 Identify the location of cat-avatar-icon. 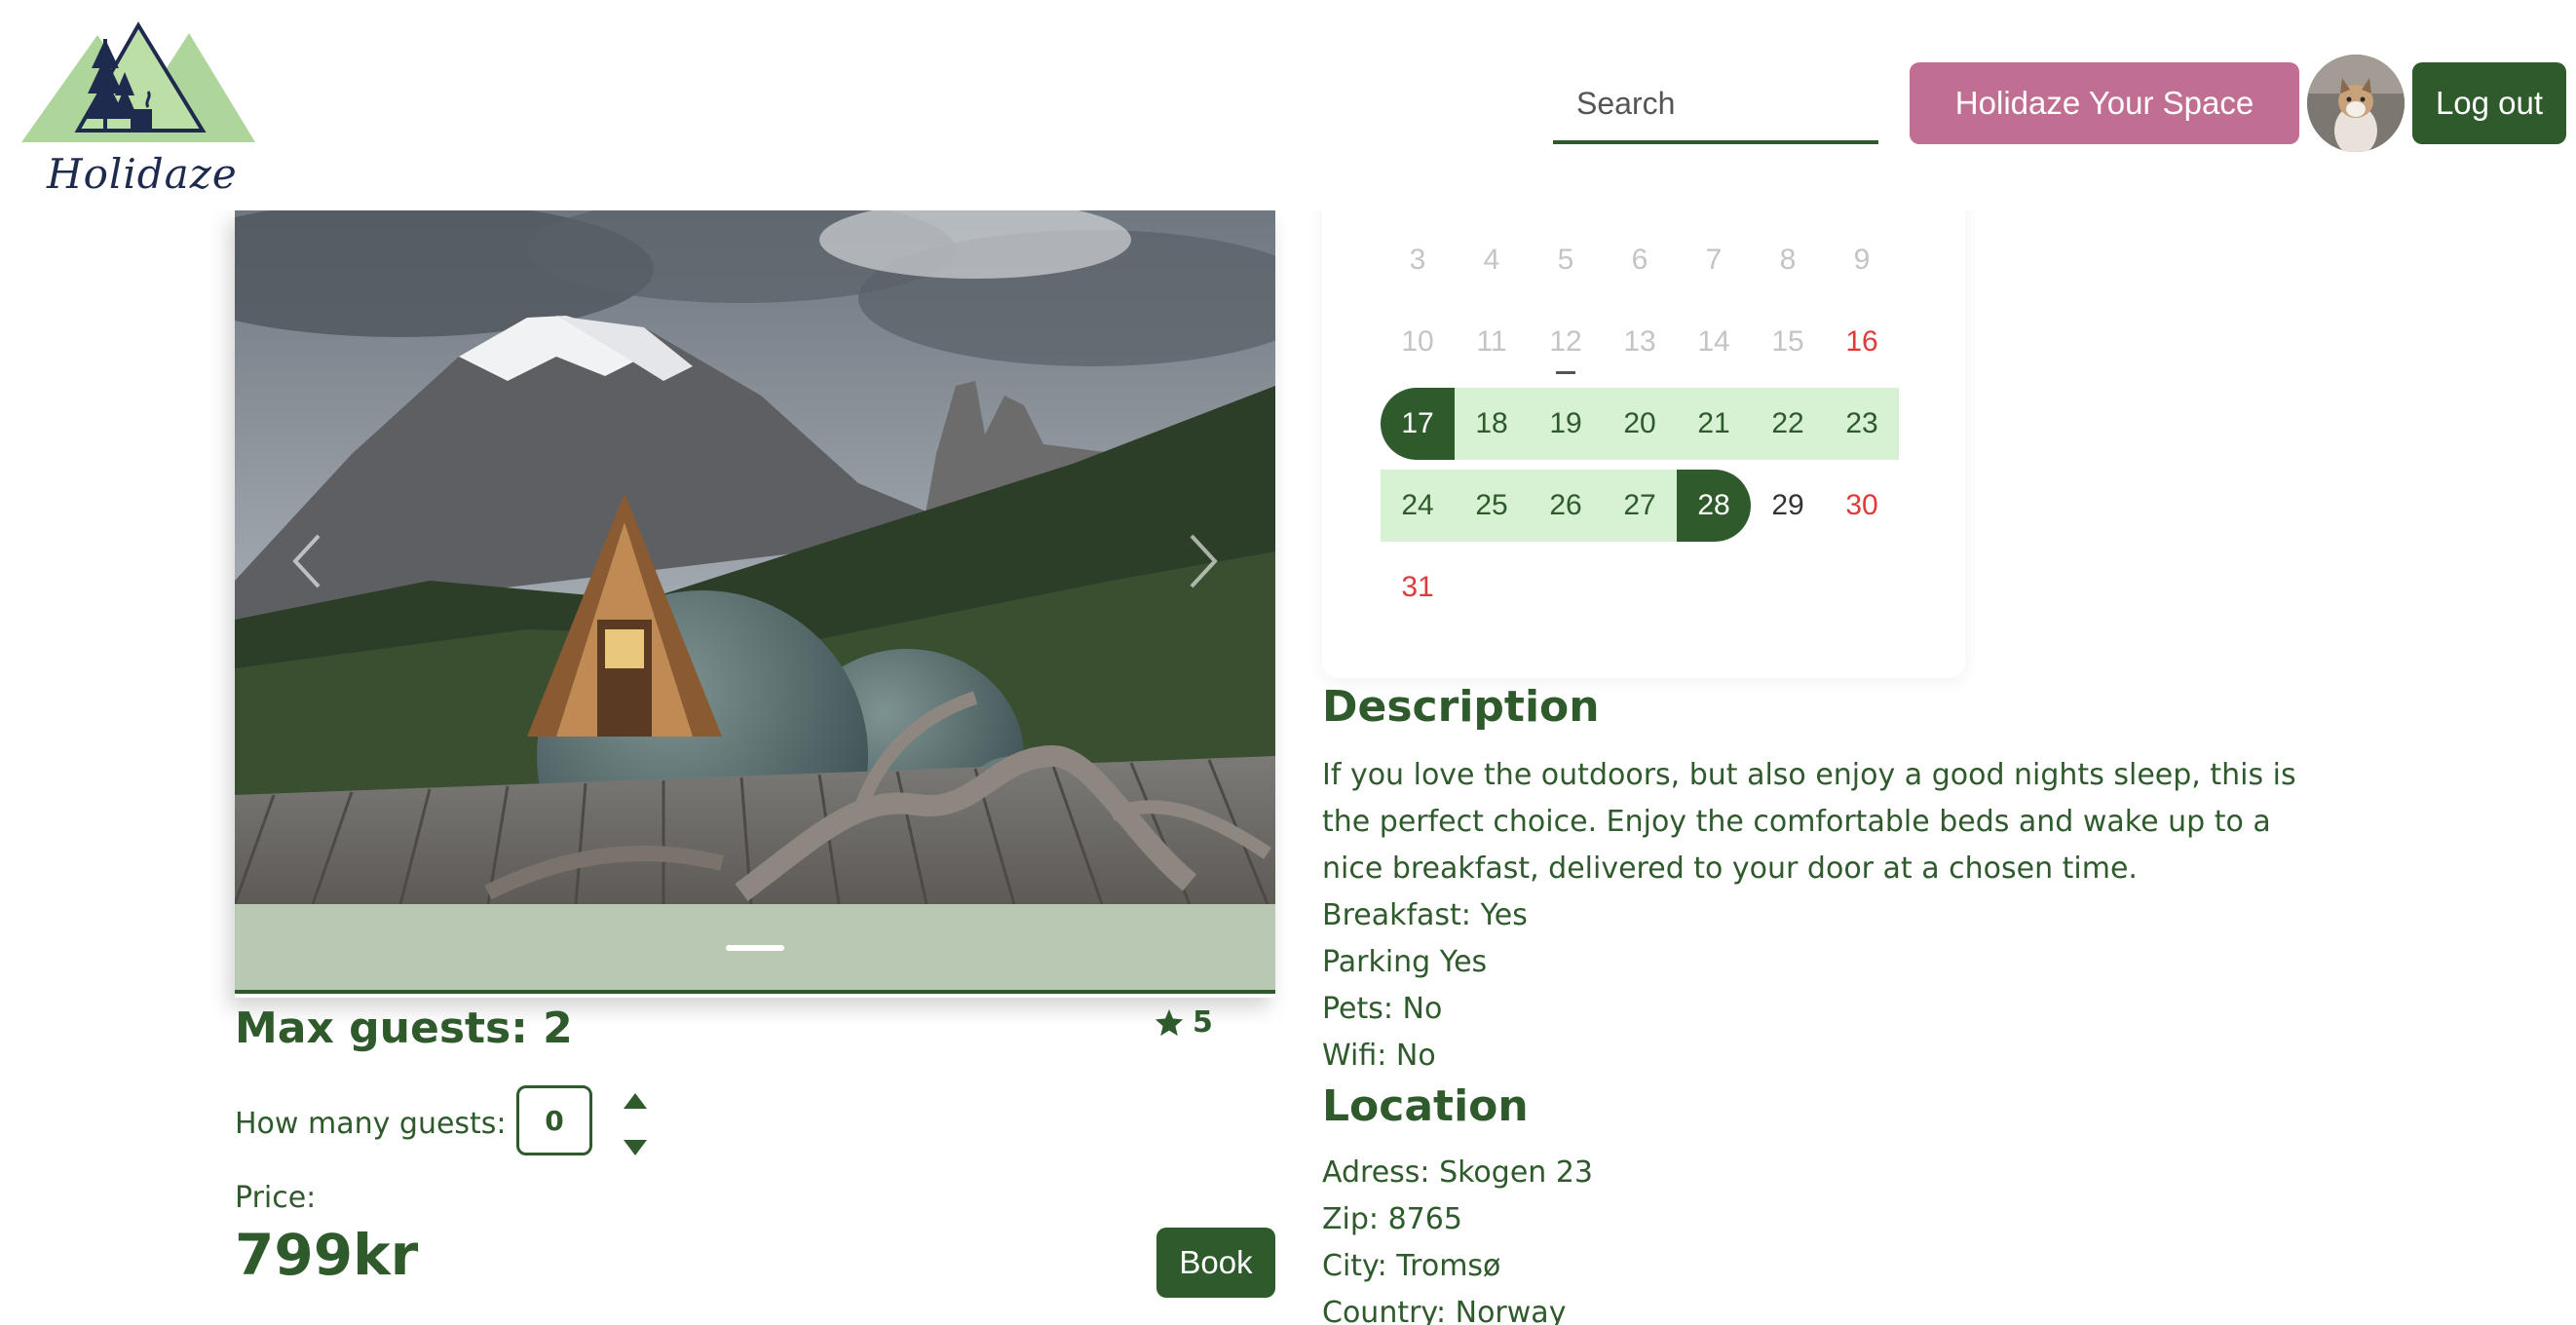
(2356, 103).